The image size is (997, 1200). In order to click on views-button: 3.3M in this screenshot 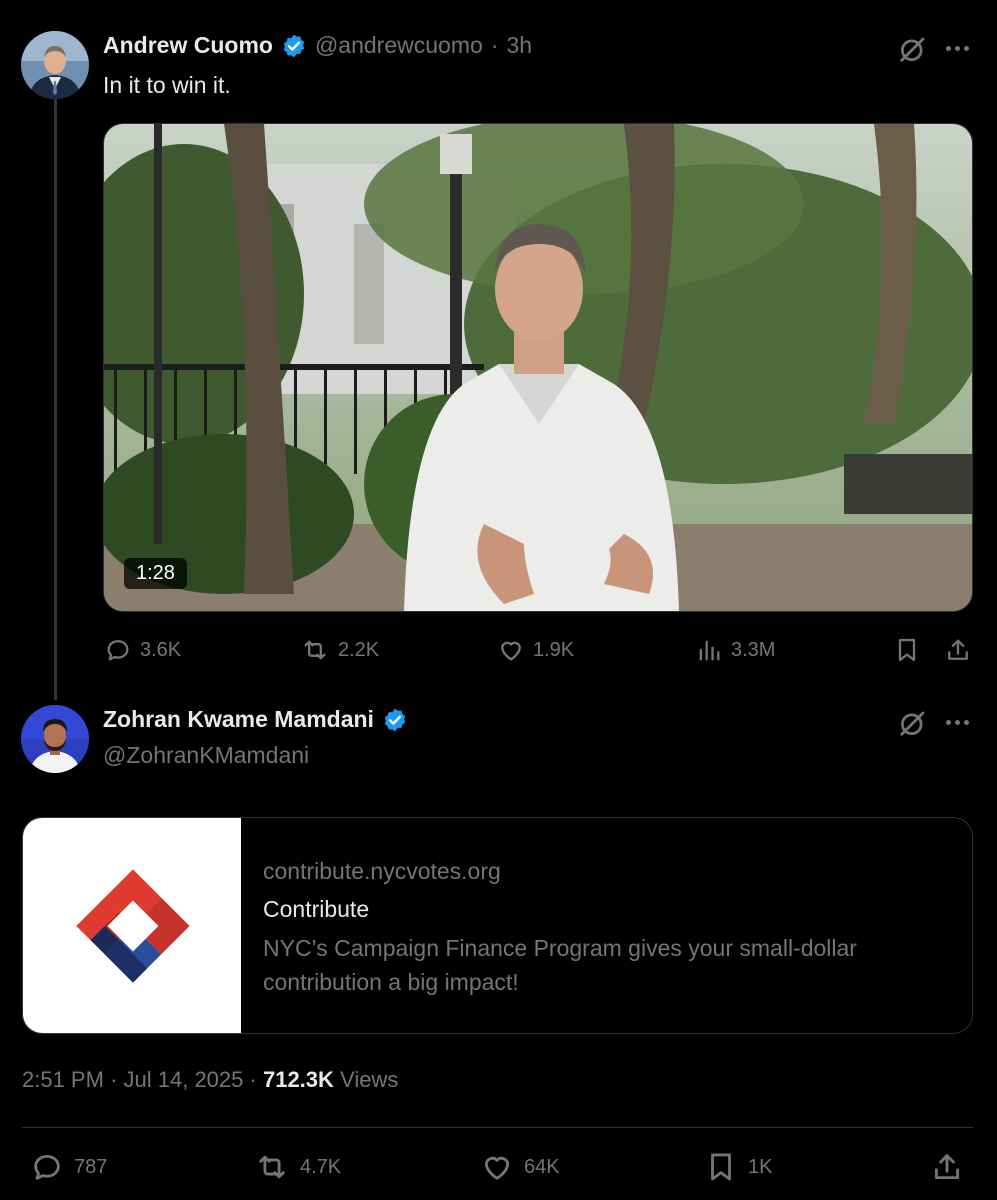, I will do `click(735, 650)`.